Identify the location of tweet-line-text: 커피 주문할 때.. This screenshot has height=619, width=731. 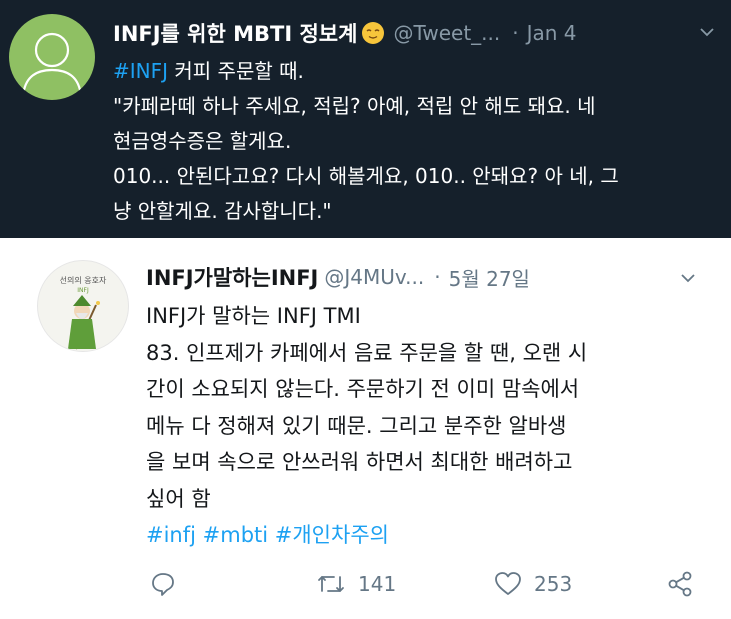
(236, 71).